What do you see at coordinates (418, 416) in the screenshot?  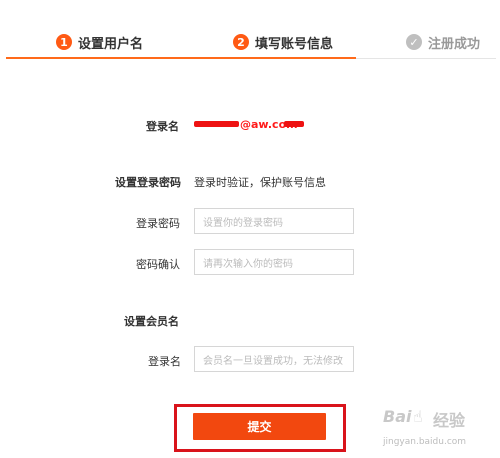 I see `paw-icon: ☝` at bounding box center [418, 416].